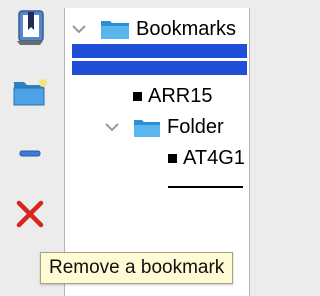 This screenshot has height=296, width=320. I want to click on tooltip: Remove a bookmark, so click(137, 268).